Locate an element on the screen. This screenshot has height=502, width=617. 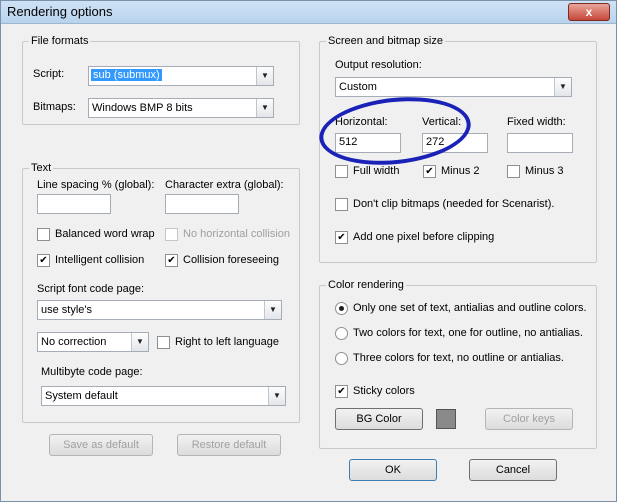
minus3-label: Minus 3 is located at coordinates (544, 171).